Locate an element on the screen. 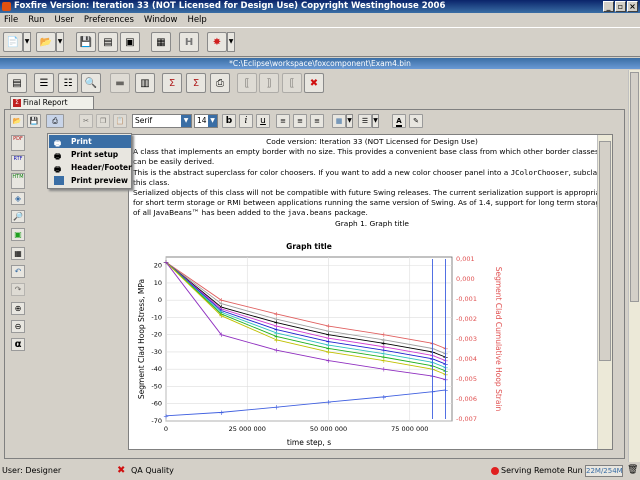  main-scroll-thumb is located at coordinates (634, 187).